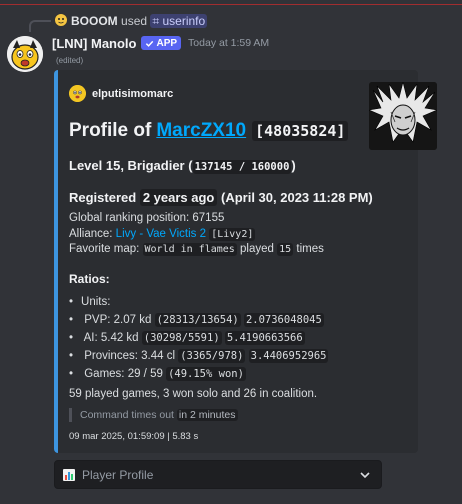 The image size is (462, 504). I want to click on avatar, so click(25, 54).